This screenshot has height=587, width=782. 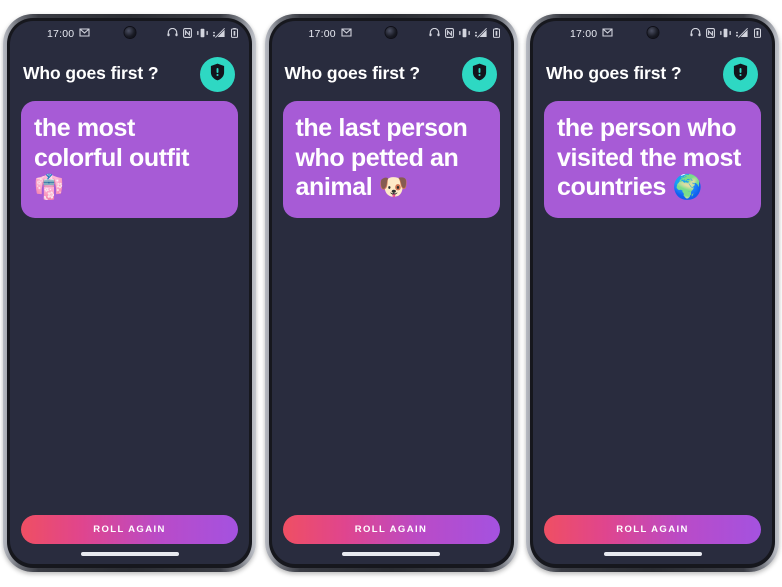 What do you see at coordinates (49, 187) in the screenshot?
I see `kimono-emoji: 👘` at bounding box center [49, 187].